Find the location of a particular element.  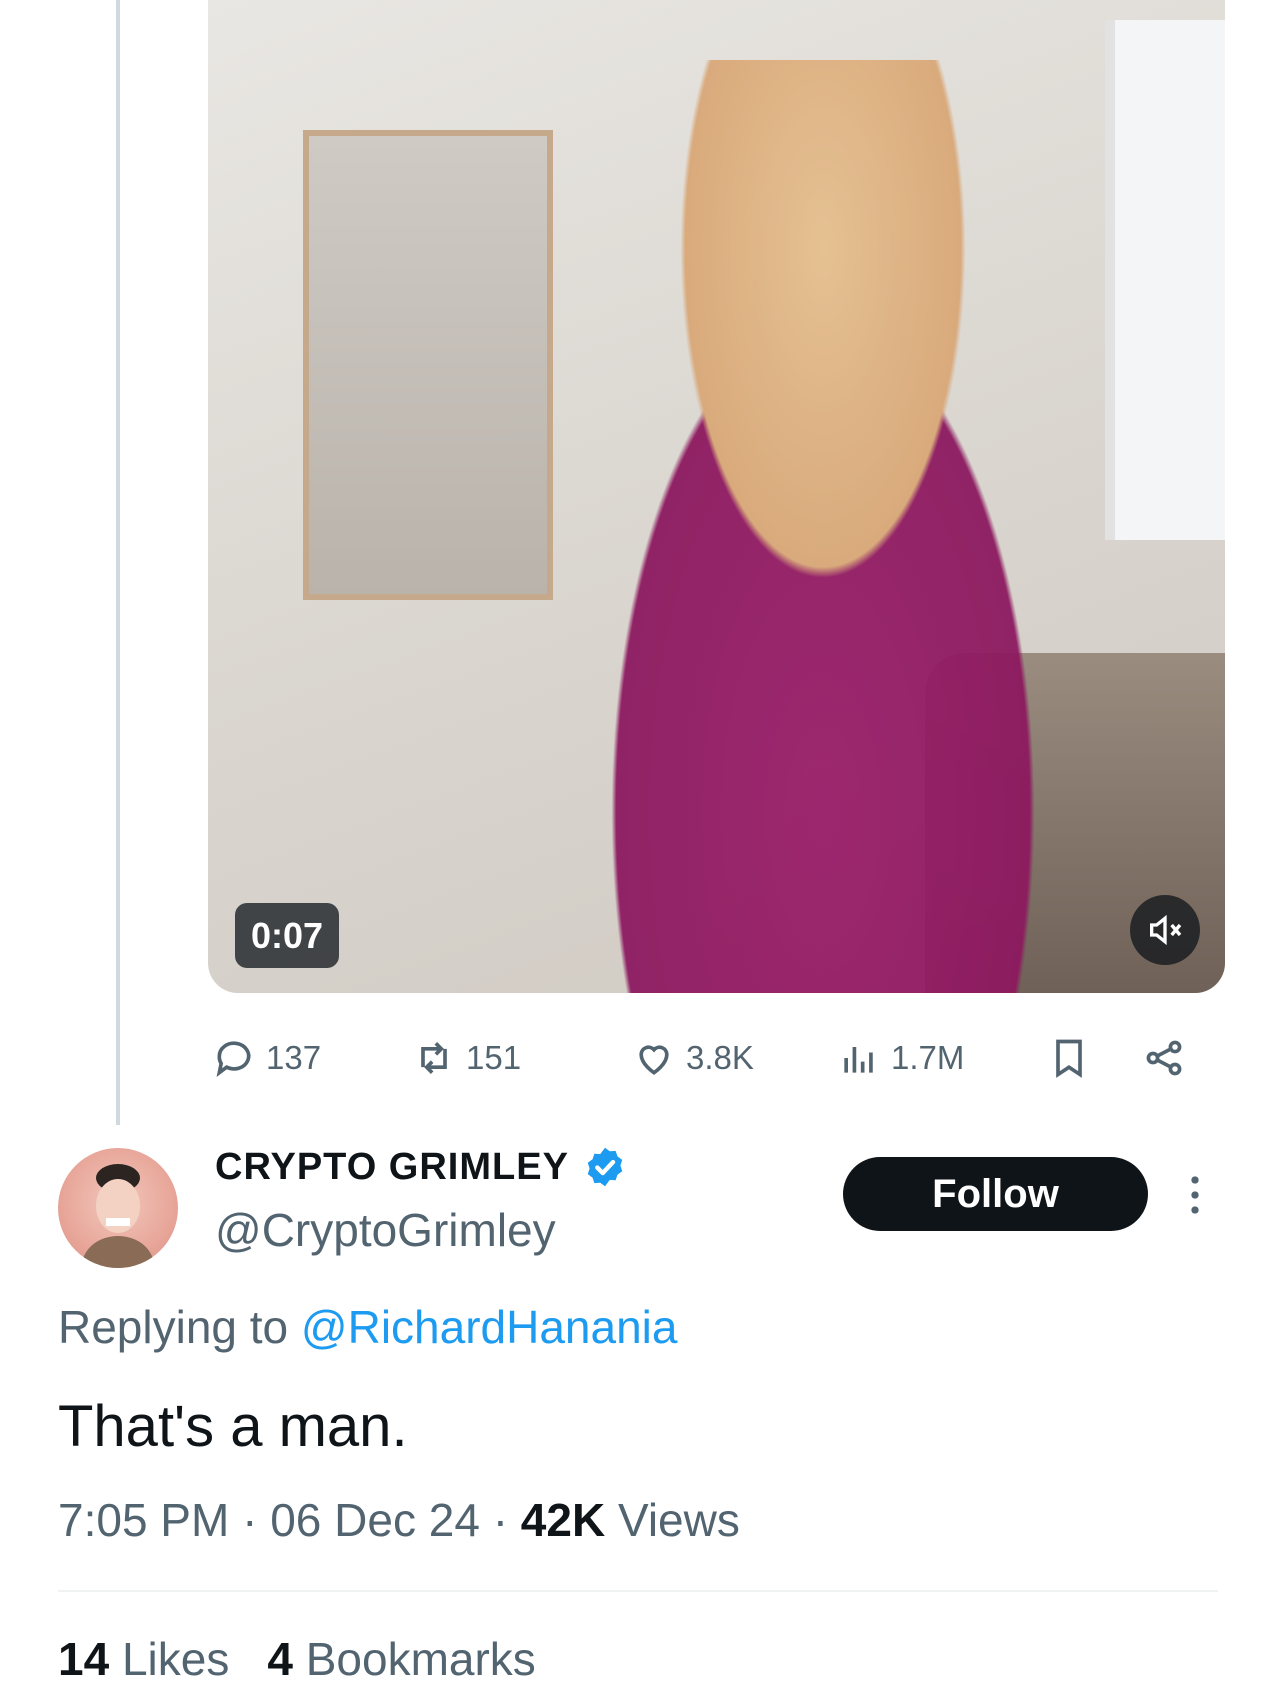

reply-count: 137 is located at coordinates (294, 1057).